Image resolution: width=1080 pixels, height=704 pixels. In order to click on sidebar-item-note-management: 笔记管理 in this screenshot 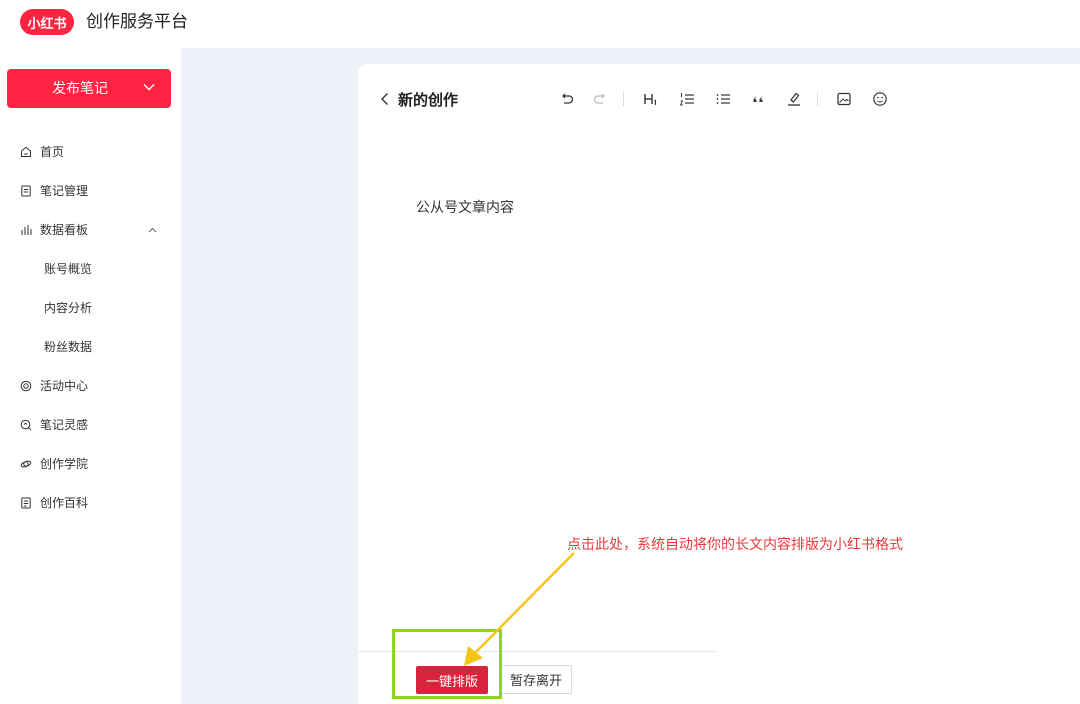, I will do `click(90, 190)`.